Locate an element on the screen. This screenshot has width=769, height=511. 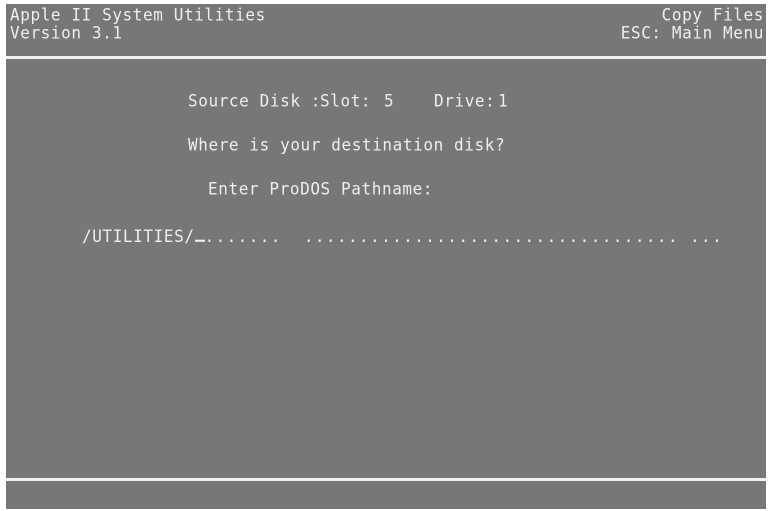
header-divider is located at coordinates (386, 57).